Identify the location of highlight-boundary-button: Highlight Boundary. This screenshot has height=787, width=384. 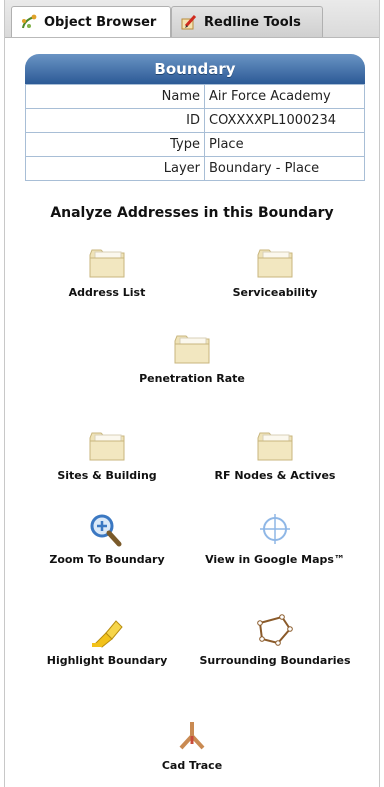
(107, 641).